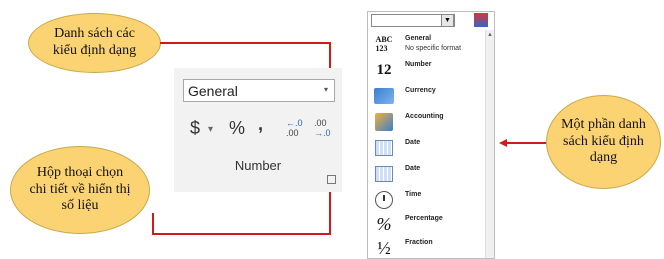 This screenshot has height=259, width=664. What do you see at coordinates (384, 44) in the screenshot?
I see `abc-123-icon: ABC 123` at bounding box center [384, 44].